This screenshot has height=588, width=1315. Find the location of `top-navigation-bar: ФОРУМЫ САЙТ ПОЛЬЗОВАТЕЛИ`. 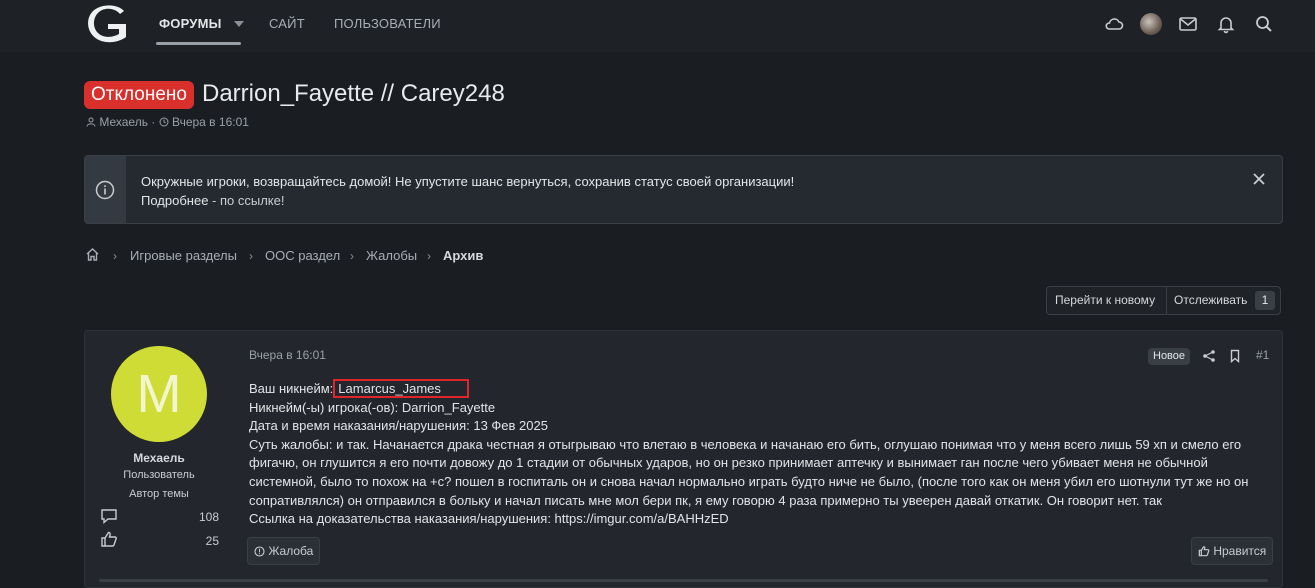

top-navigation-bar: ФОРУМЫ САЙТ ПОЛЬЗОВАТЕЛИ is located at coordinates (657, 26).